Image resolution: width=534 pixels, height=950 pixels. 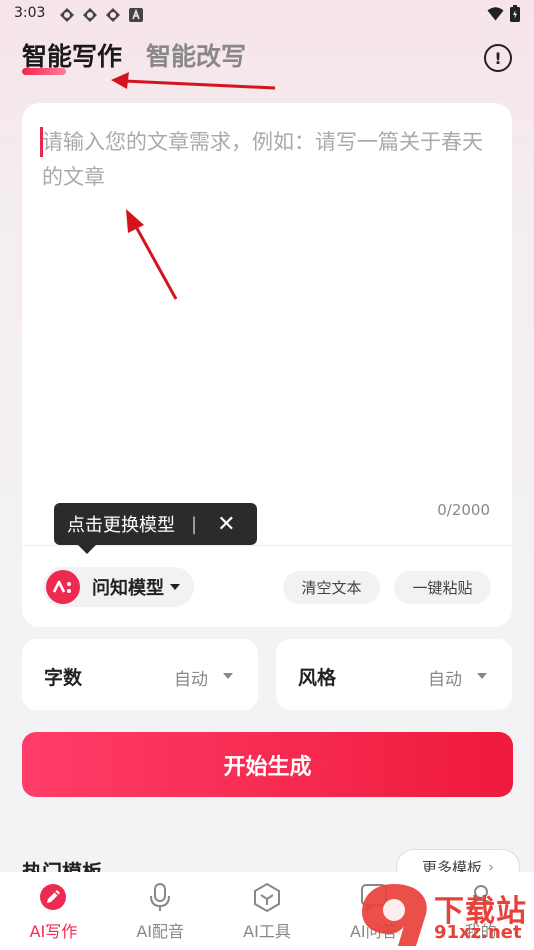 I want to click on cube-icon, so click(x=267, y=897).